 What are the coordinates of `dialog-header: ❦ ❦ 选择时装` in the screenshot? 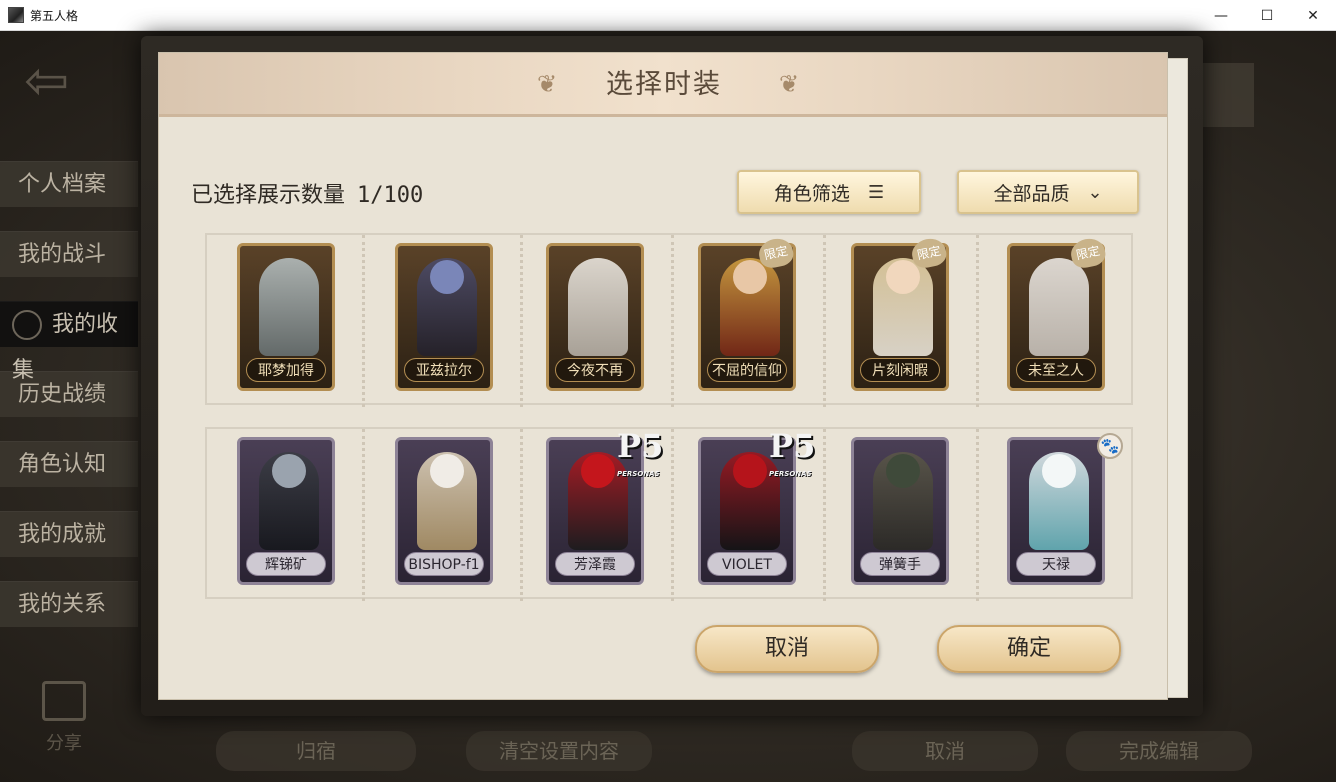 It's located at (663, 85).